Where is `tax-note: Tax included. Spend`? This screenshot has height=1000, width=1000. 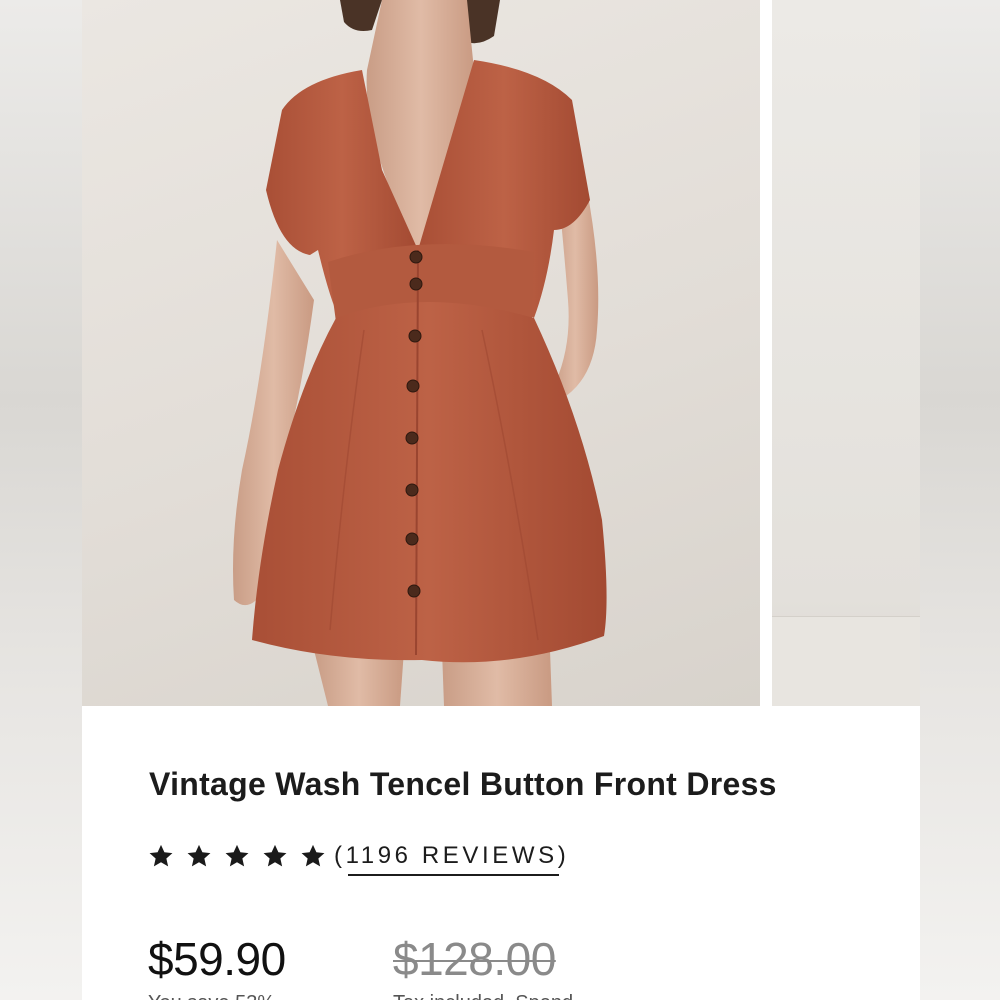
tax-note: Tax included. Spend is located at coordinates (483, 996).